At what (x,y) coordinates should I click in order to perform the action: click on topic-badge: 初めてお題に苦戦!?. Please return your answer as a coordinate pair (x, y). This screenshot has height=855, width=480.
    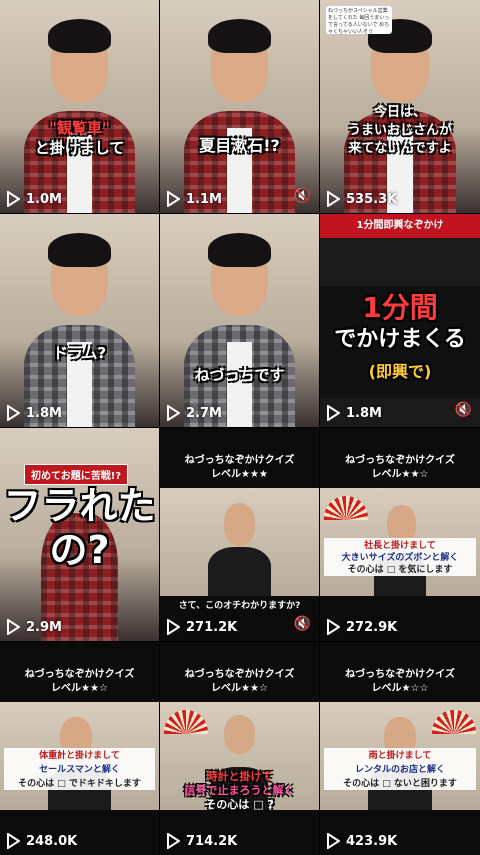
    Looking at the image, I should click on (76, 474).